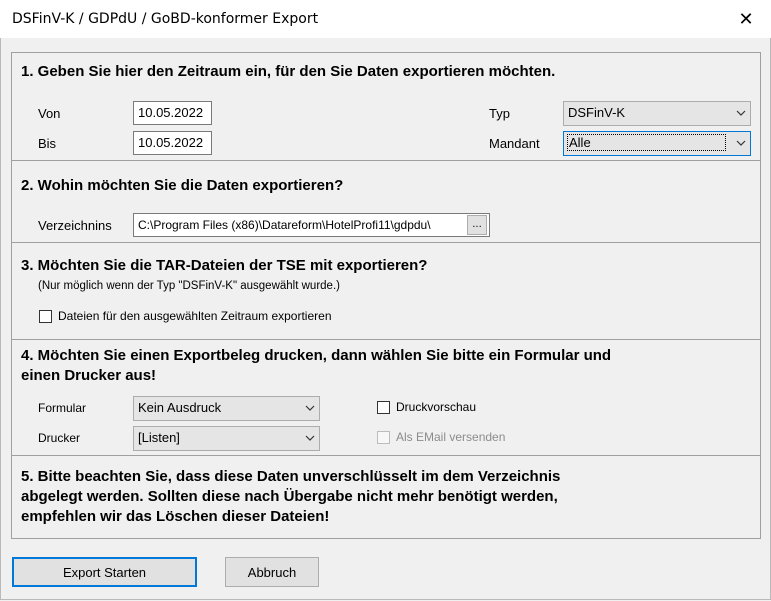 The width and height of the screenshot is (771, 601). I want to click on typ-select: DSFinV-K, so click(657, 113).